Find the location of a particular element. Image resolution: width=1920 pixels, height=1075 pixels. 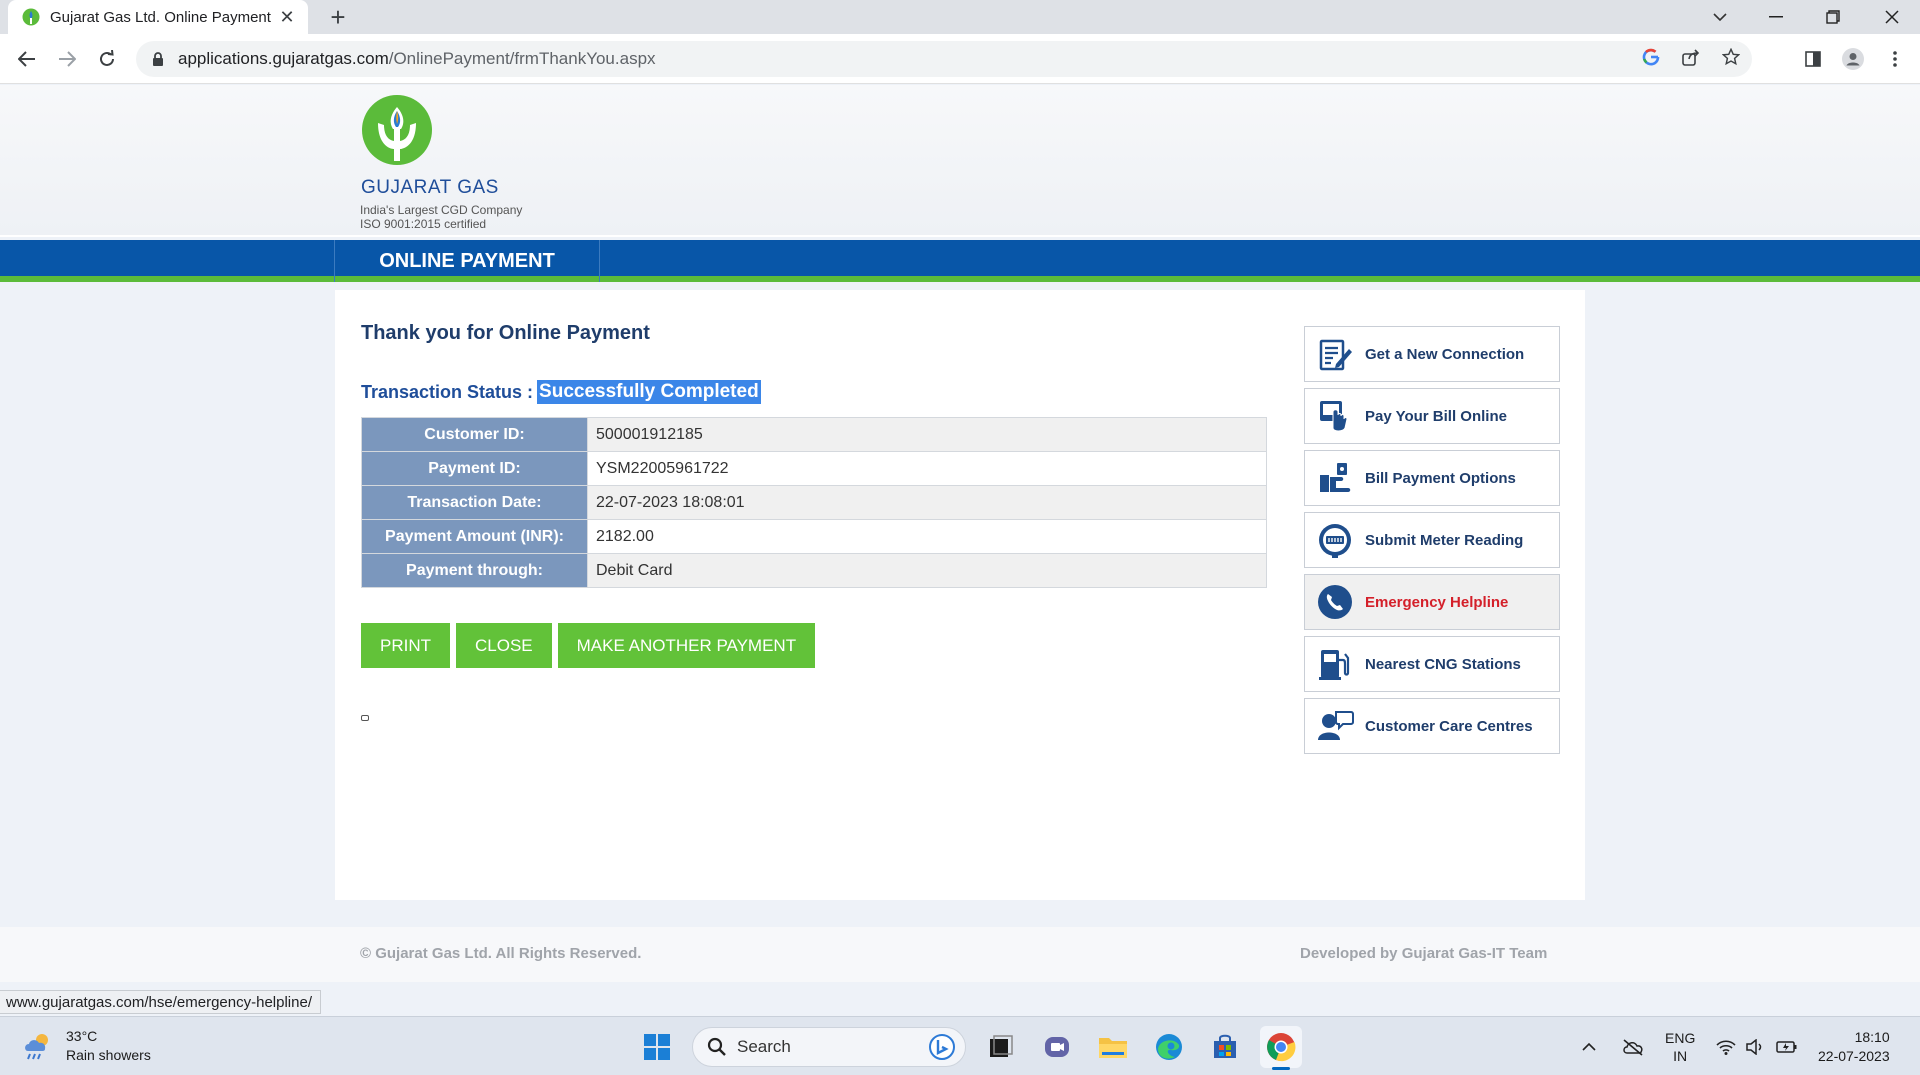

sidebar-item-customer-care: Customer Care Centres is located at coordinates (1432, 726).